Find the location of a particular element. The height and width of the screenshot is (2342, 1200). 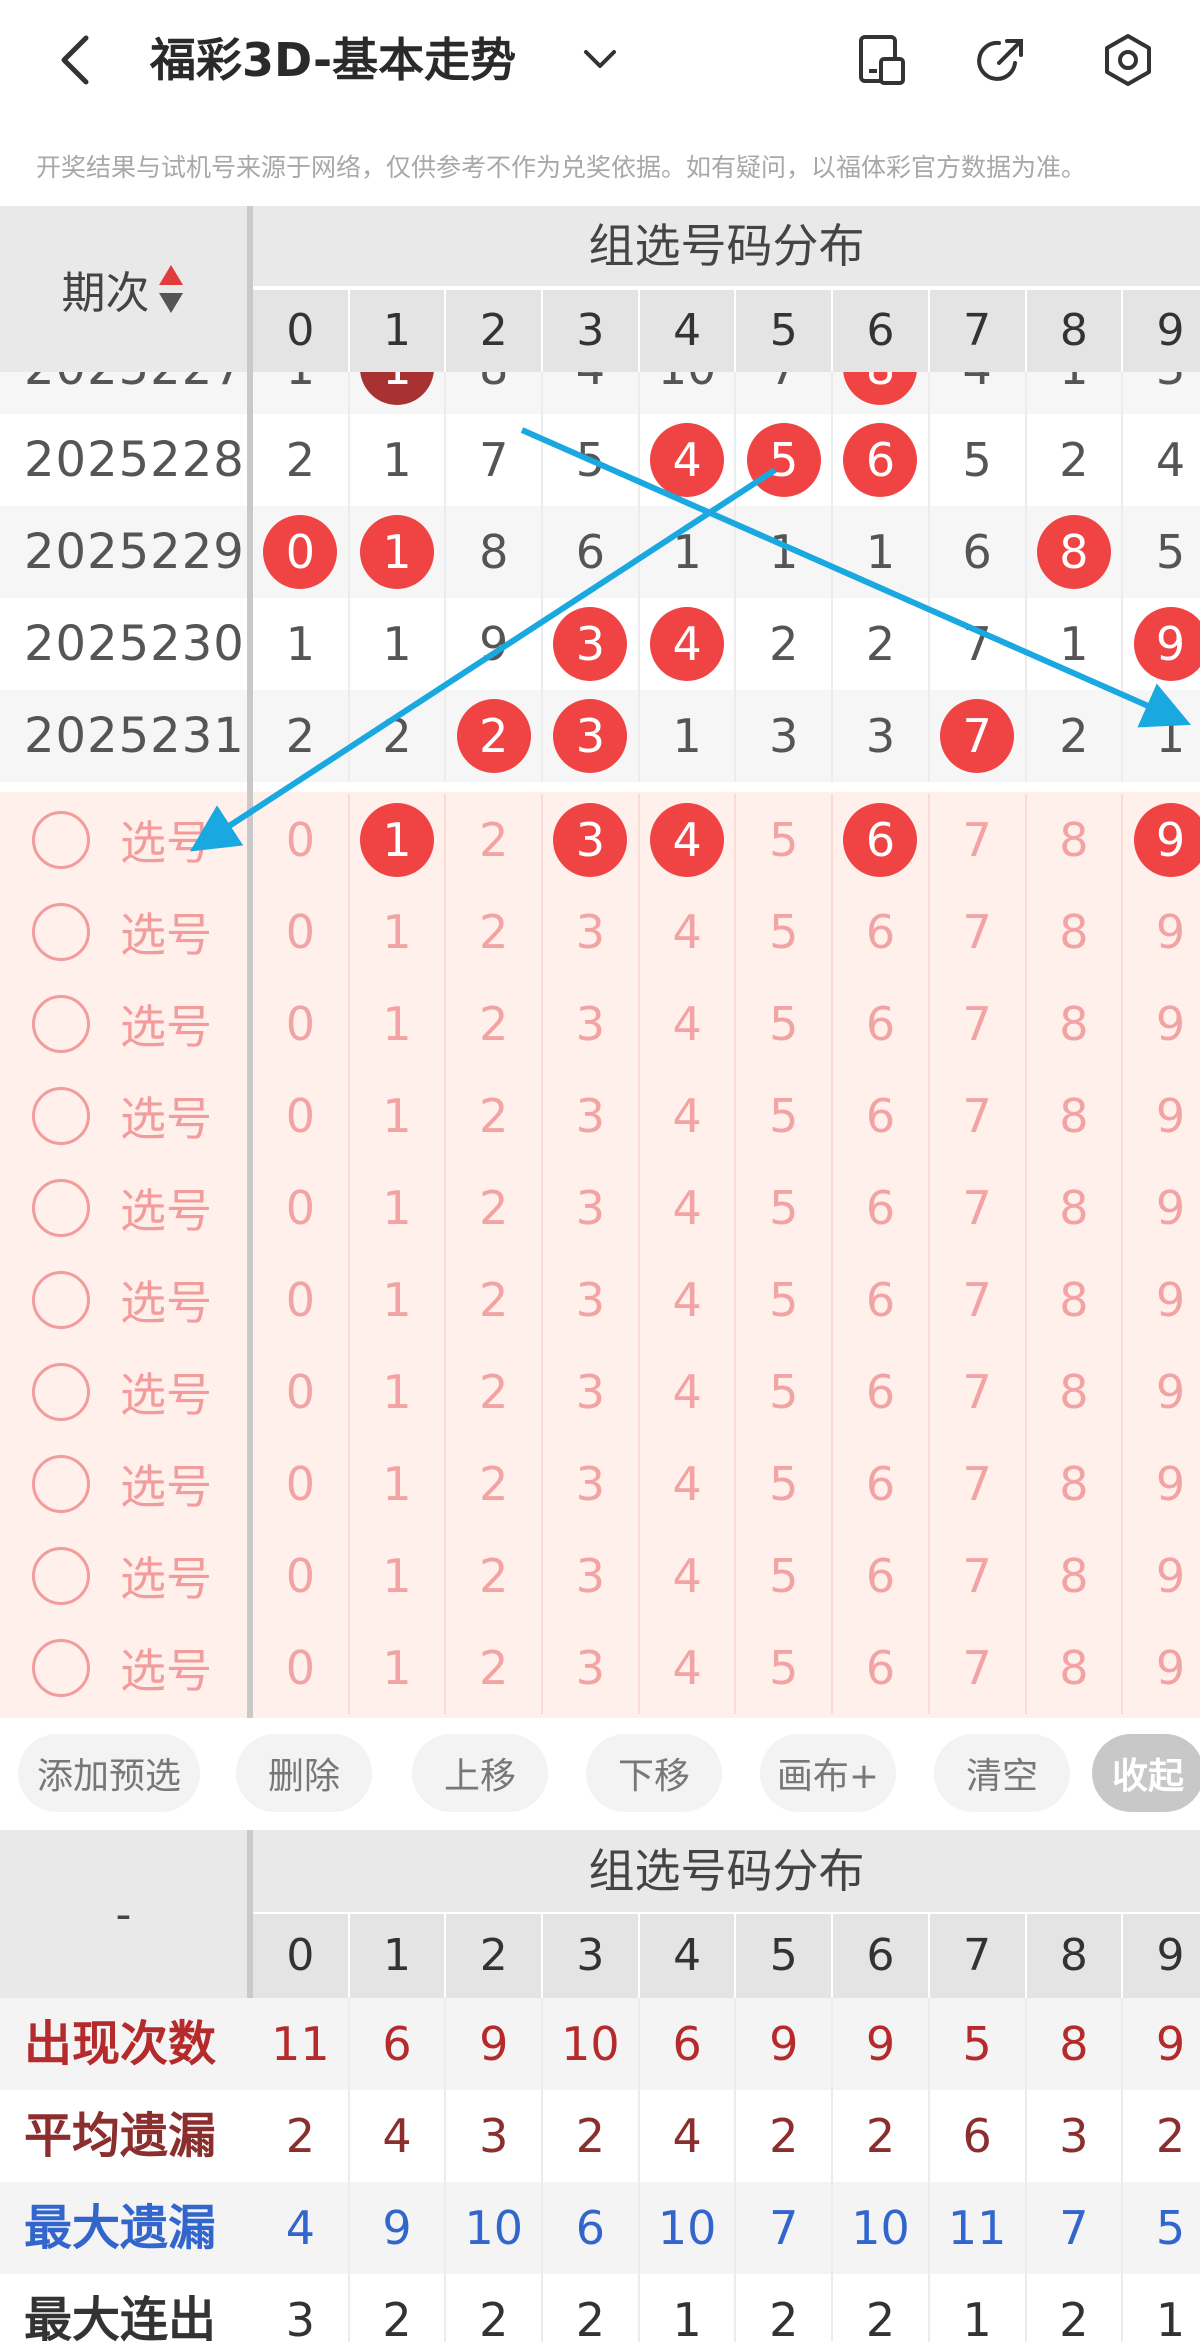

draw-row: 2025229 0 1 8 6 1 1 1 6 8 5 is located at coordinates (600, 552).